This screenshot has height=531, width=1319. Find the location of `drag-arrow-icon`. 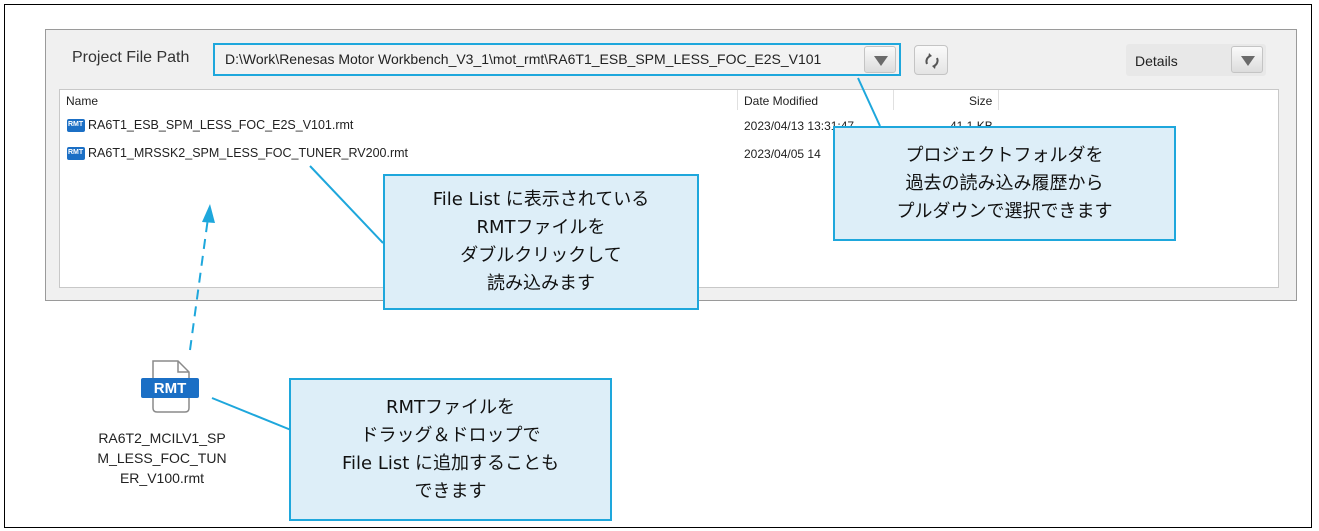

drag-arrow-icon is located at coordinates (208, 213).